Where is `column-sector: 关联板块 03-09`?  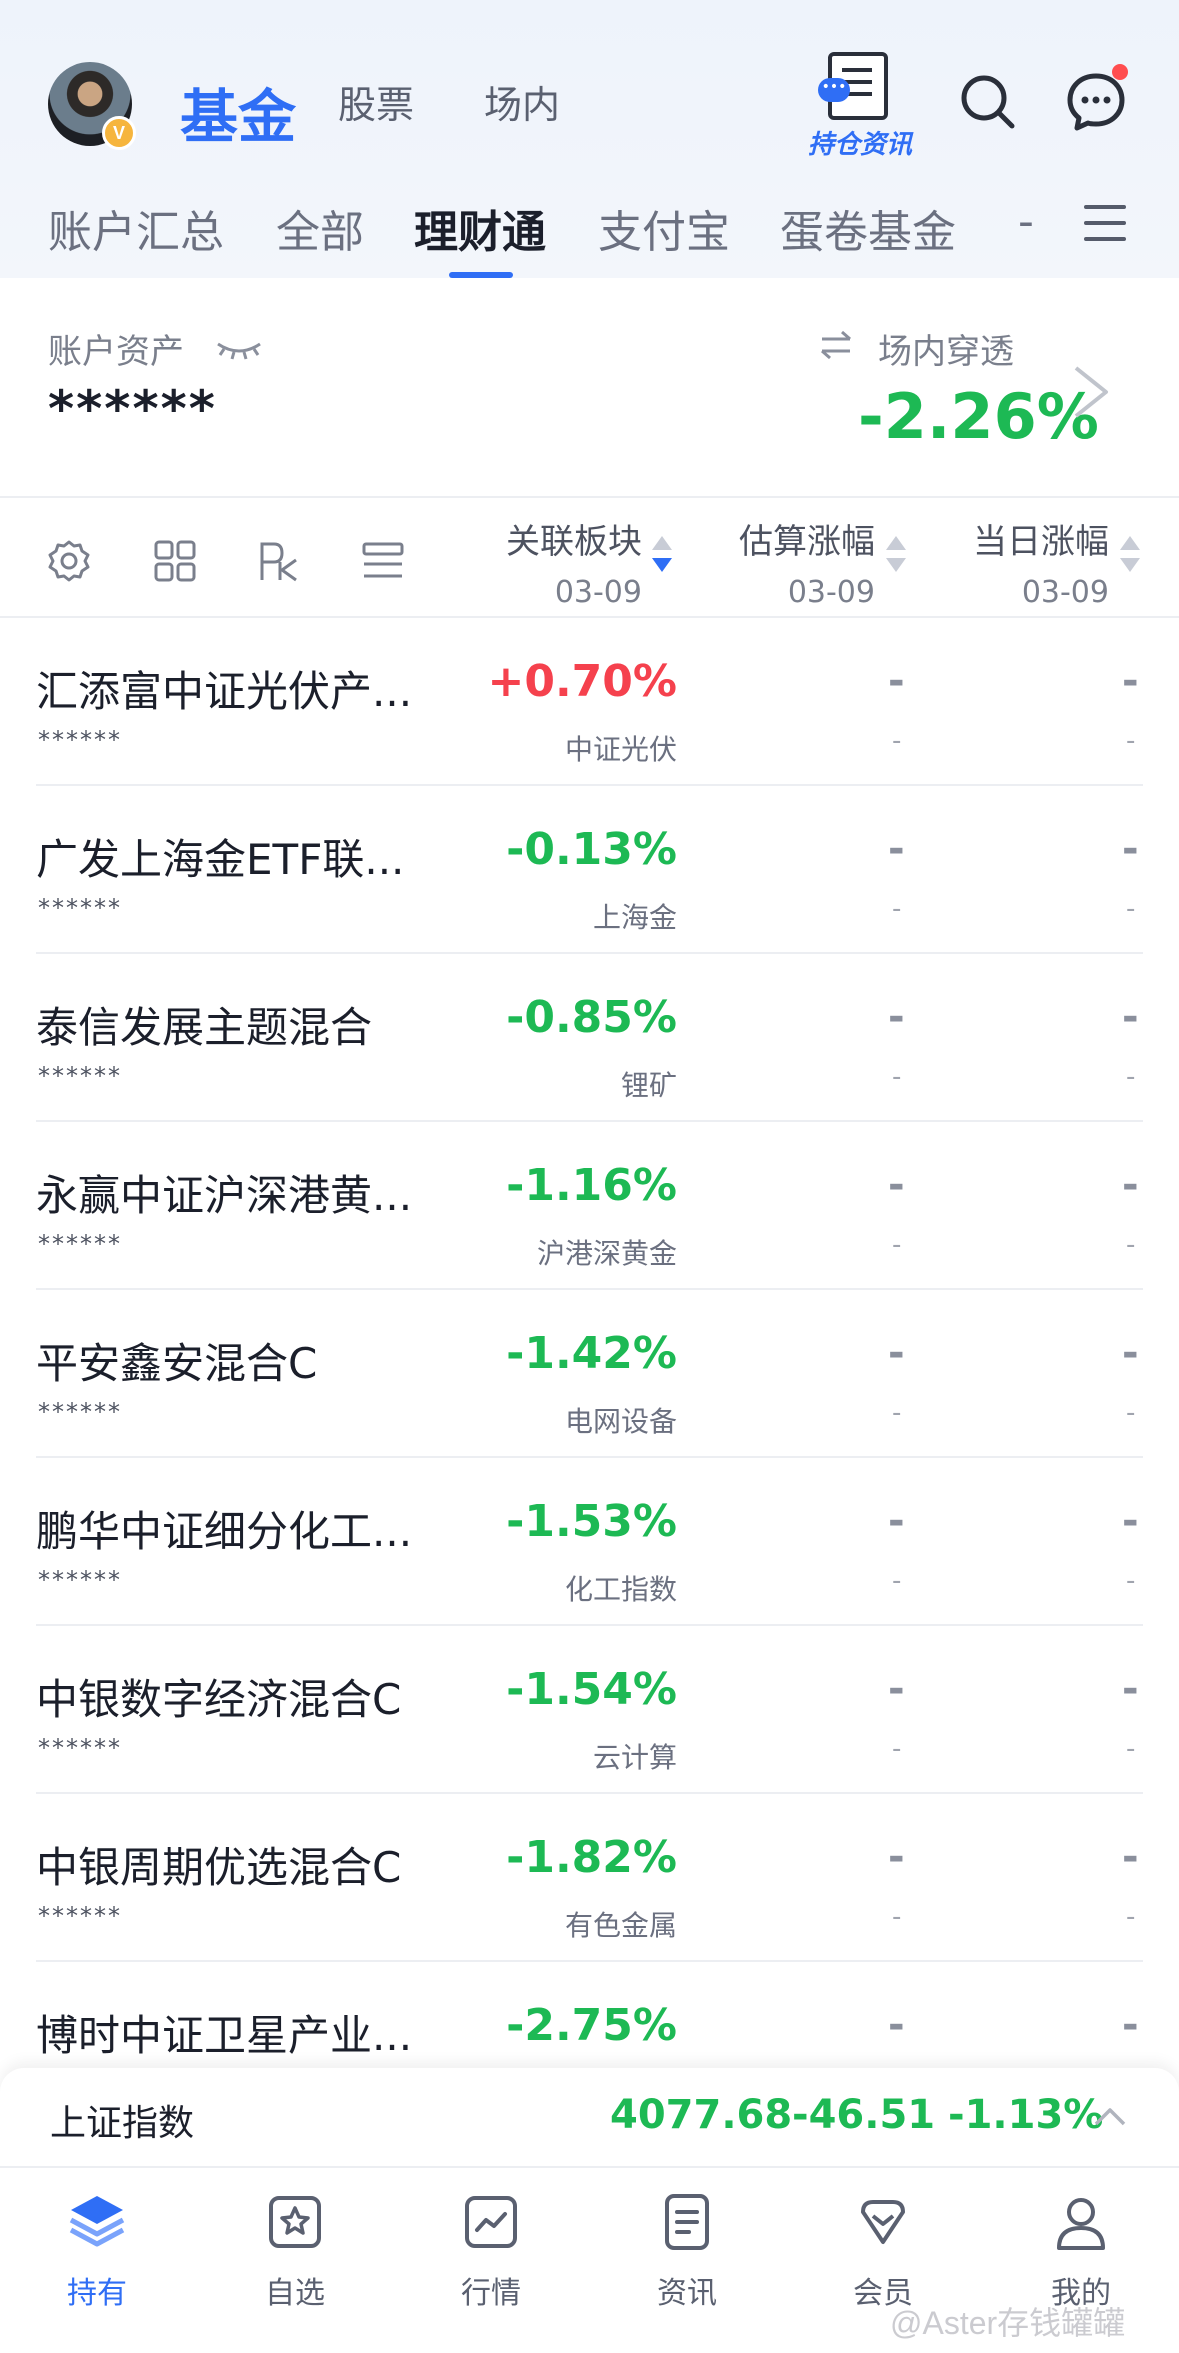 column-sector: 关联板块 03-09 is located at coordinates (574, 562).